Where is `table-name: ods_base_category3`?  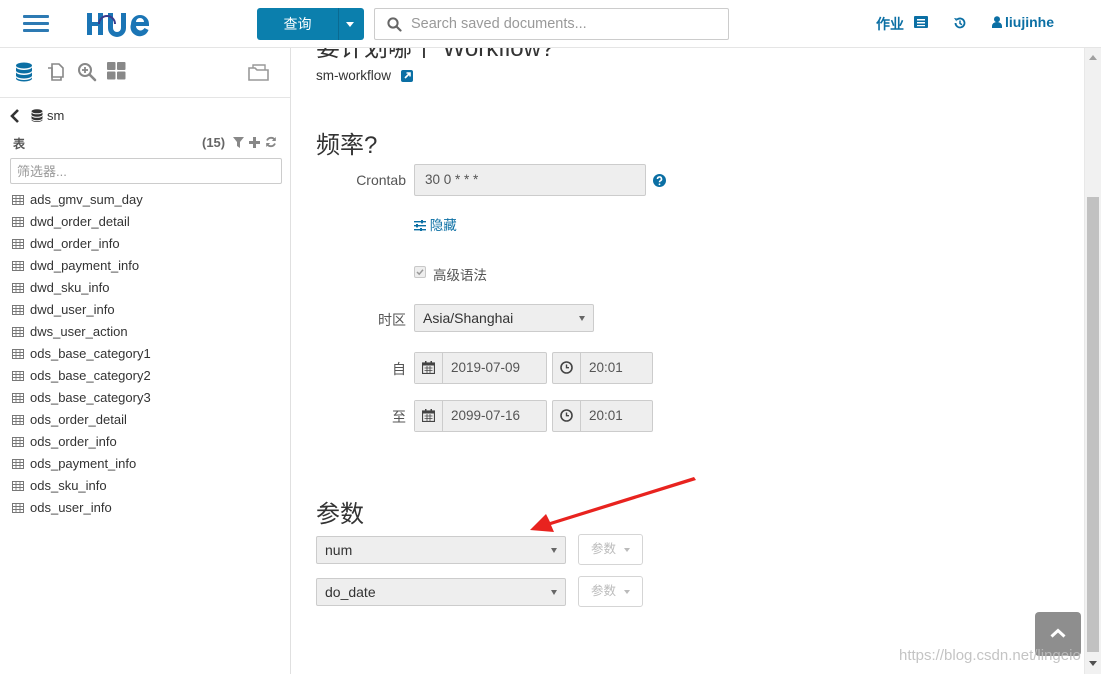
table-name: ods_base_category3 is located at coordinates (90, 397).